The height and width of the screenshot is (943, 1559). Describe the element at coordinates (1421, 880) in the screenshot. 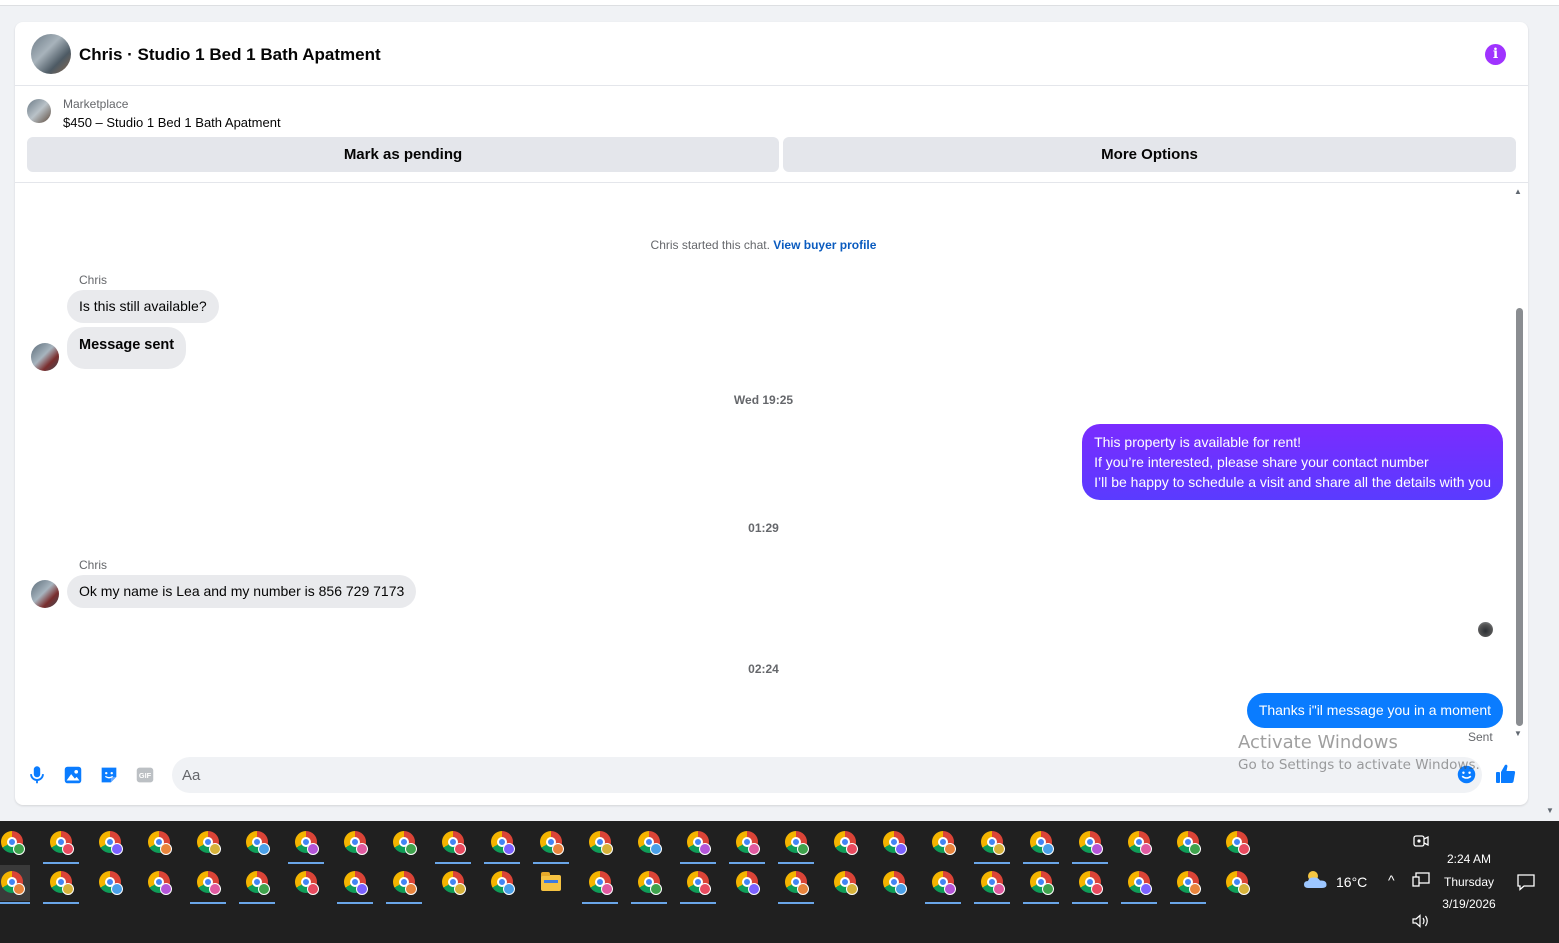

I see `network-icon` at that location.